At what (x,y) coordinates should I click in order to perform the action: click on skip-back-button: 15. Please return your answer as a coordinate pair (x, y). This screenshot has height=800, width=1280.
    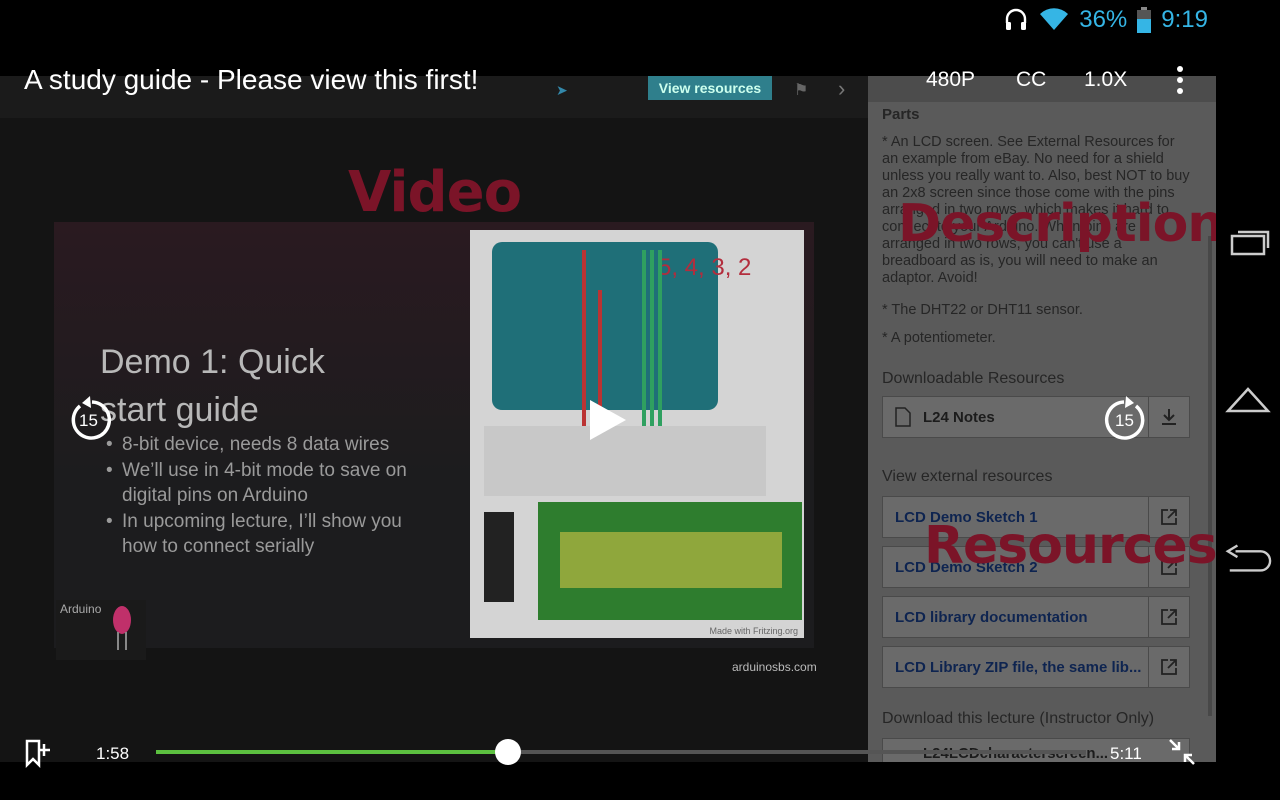
    Looking at the image, I should click on (90, 420).